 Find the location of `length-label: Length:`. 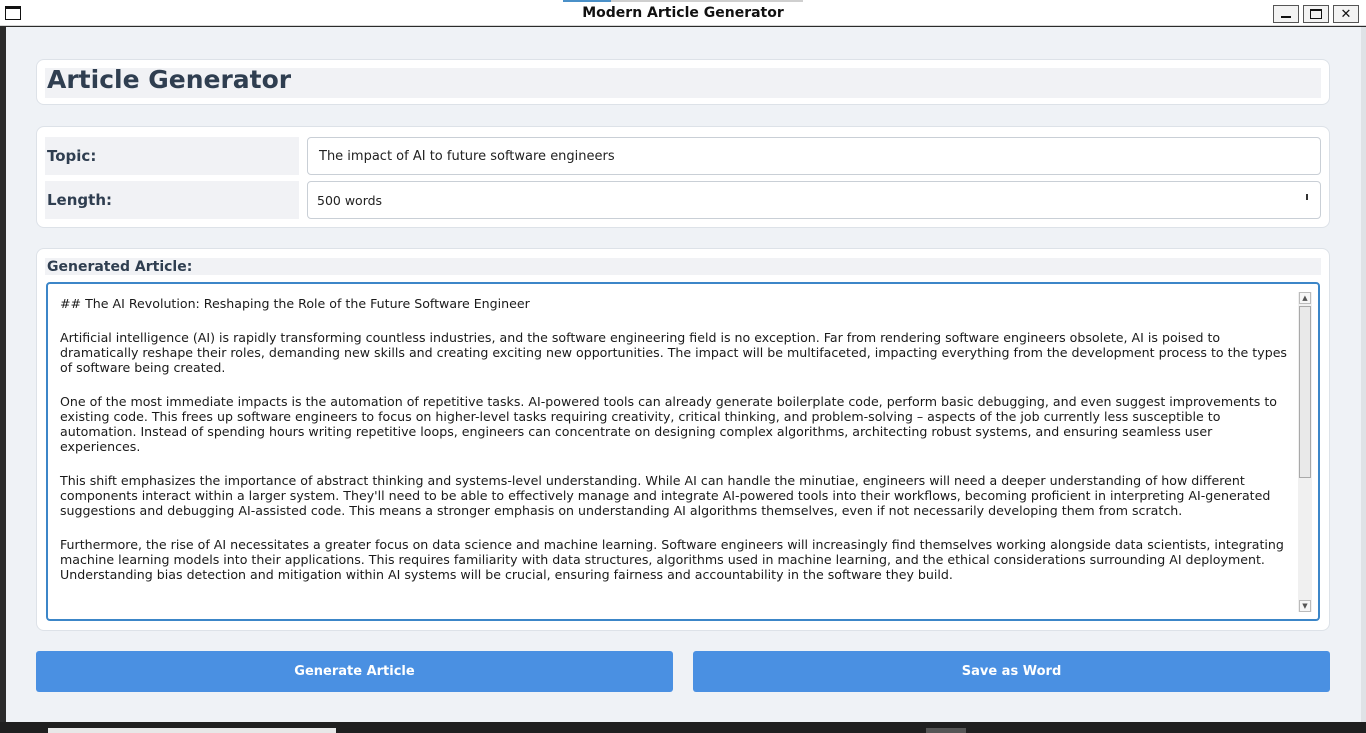

length-label: Length: is located at coordinates (172, 200).